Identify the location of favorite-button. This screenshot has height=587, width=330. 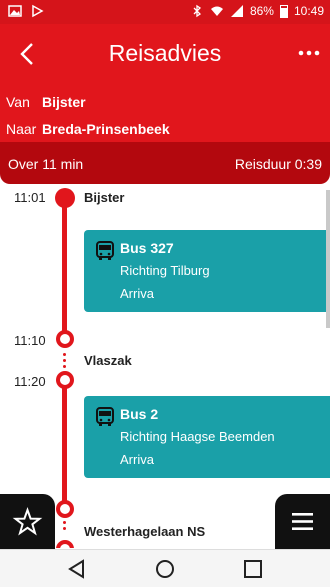
(27, 521).